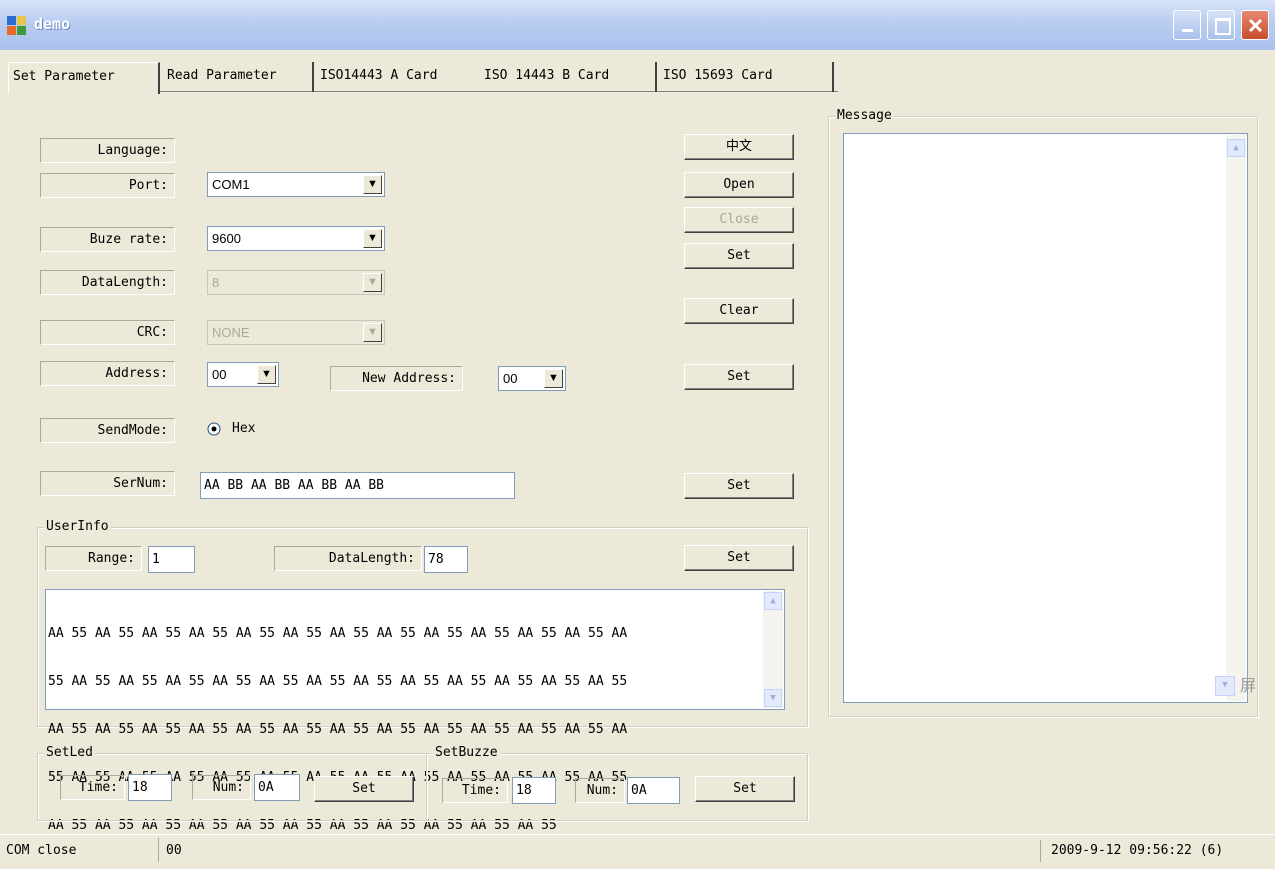  Describe the element at coordinates (150, 787) in the screenshot. I see `led-time-input: 18` at that location.